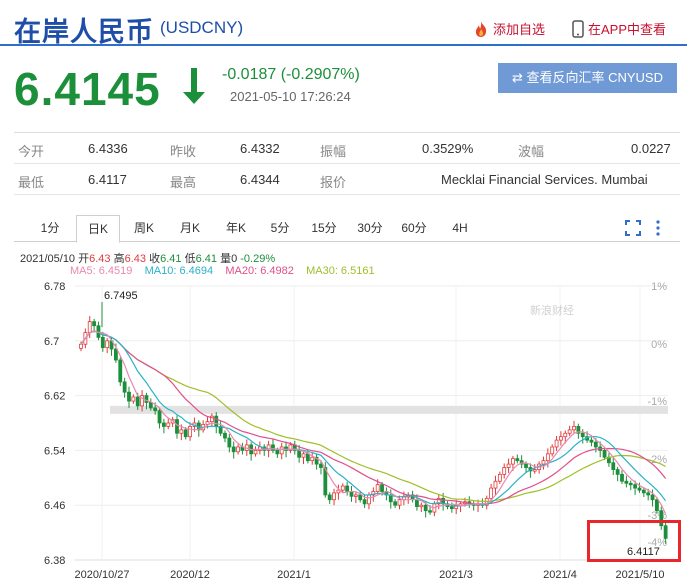 This screenshot has width=687, height=581. What do you see at coordinates (658, 229) in the screenshot?
I see `more-options-icon` at bounding box center [658, 229].